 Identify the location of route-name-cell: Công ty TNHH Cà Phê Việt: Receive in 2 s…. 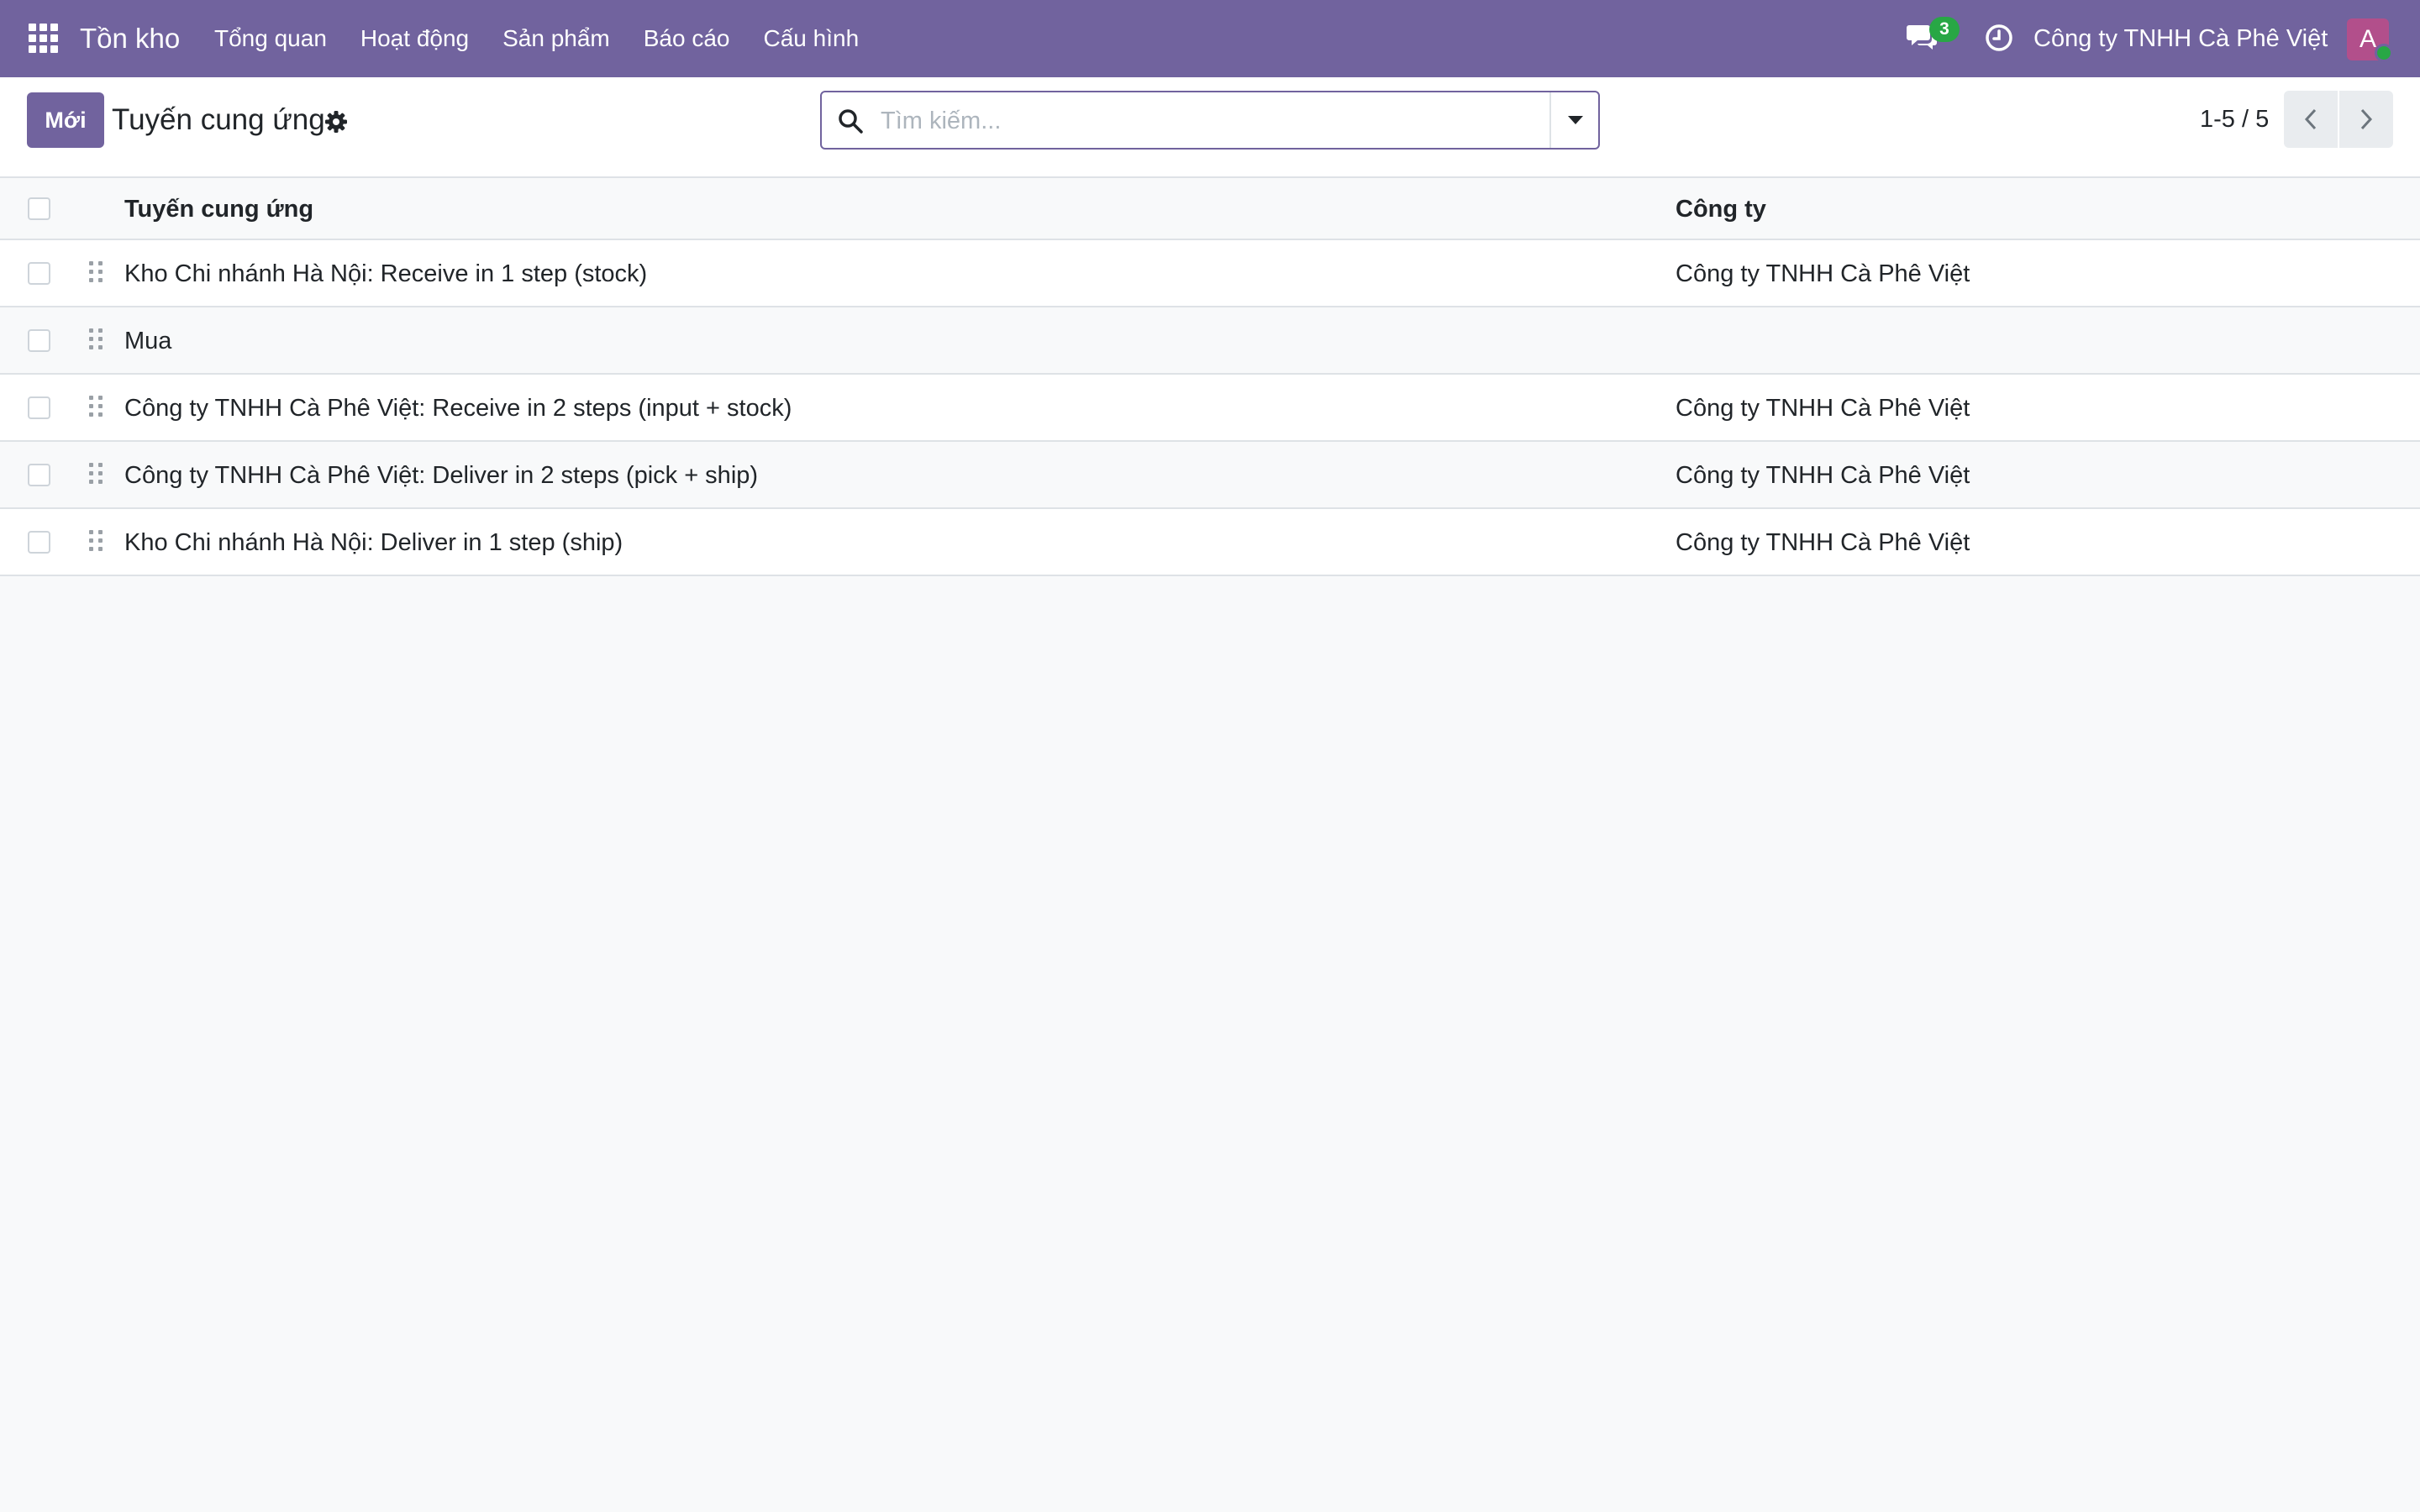
(458, 408).